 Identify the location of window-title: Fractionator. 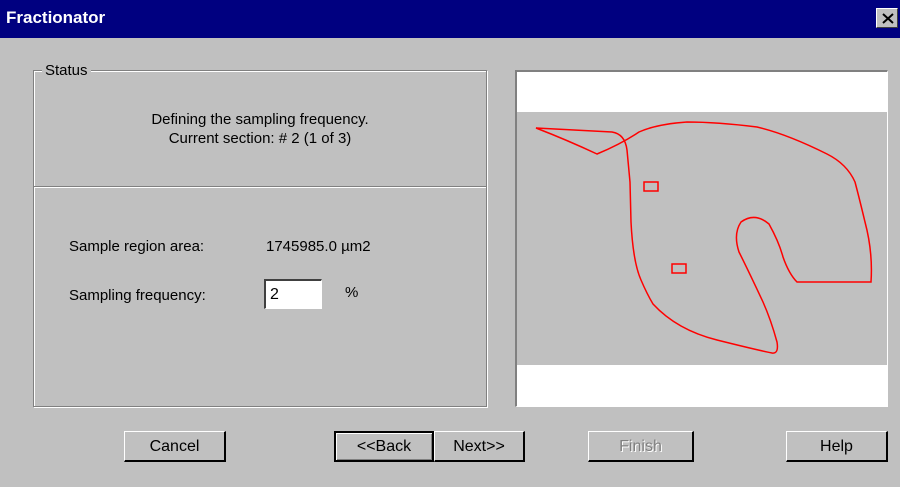
(56, 17).